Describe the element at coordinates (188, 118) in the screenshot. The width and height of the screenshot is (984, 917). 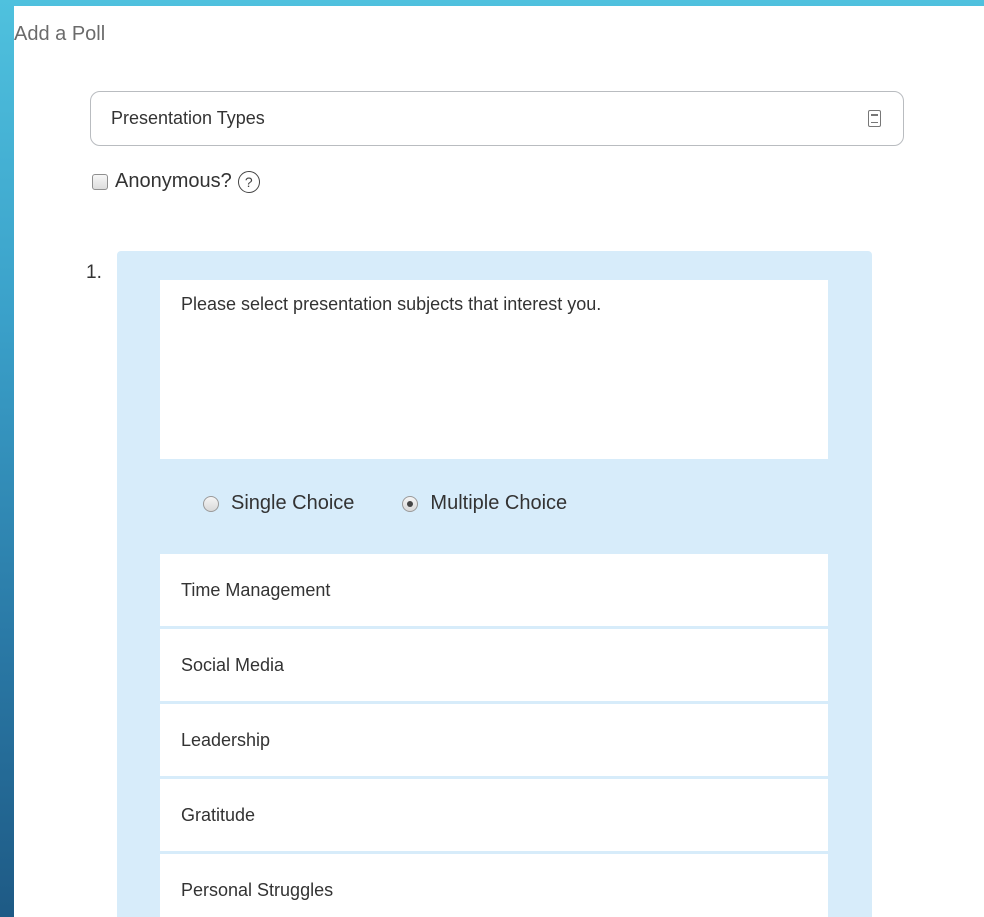
I see `poll-title-value: Presentation Types` at that location.